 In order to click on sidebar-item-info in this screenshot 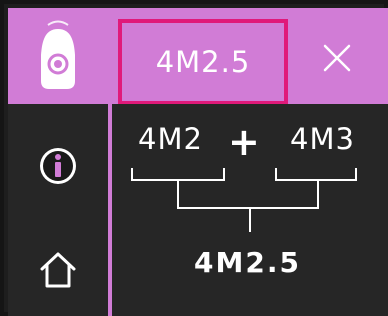, I will do `click(58, 166)`.